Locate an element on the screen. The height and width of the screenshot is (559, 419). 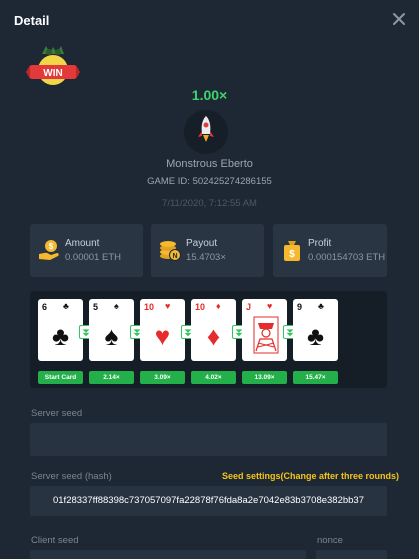
nonce-field is located at coordinates (351, 554).